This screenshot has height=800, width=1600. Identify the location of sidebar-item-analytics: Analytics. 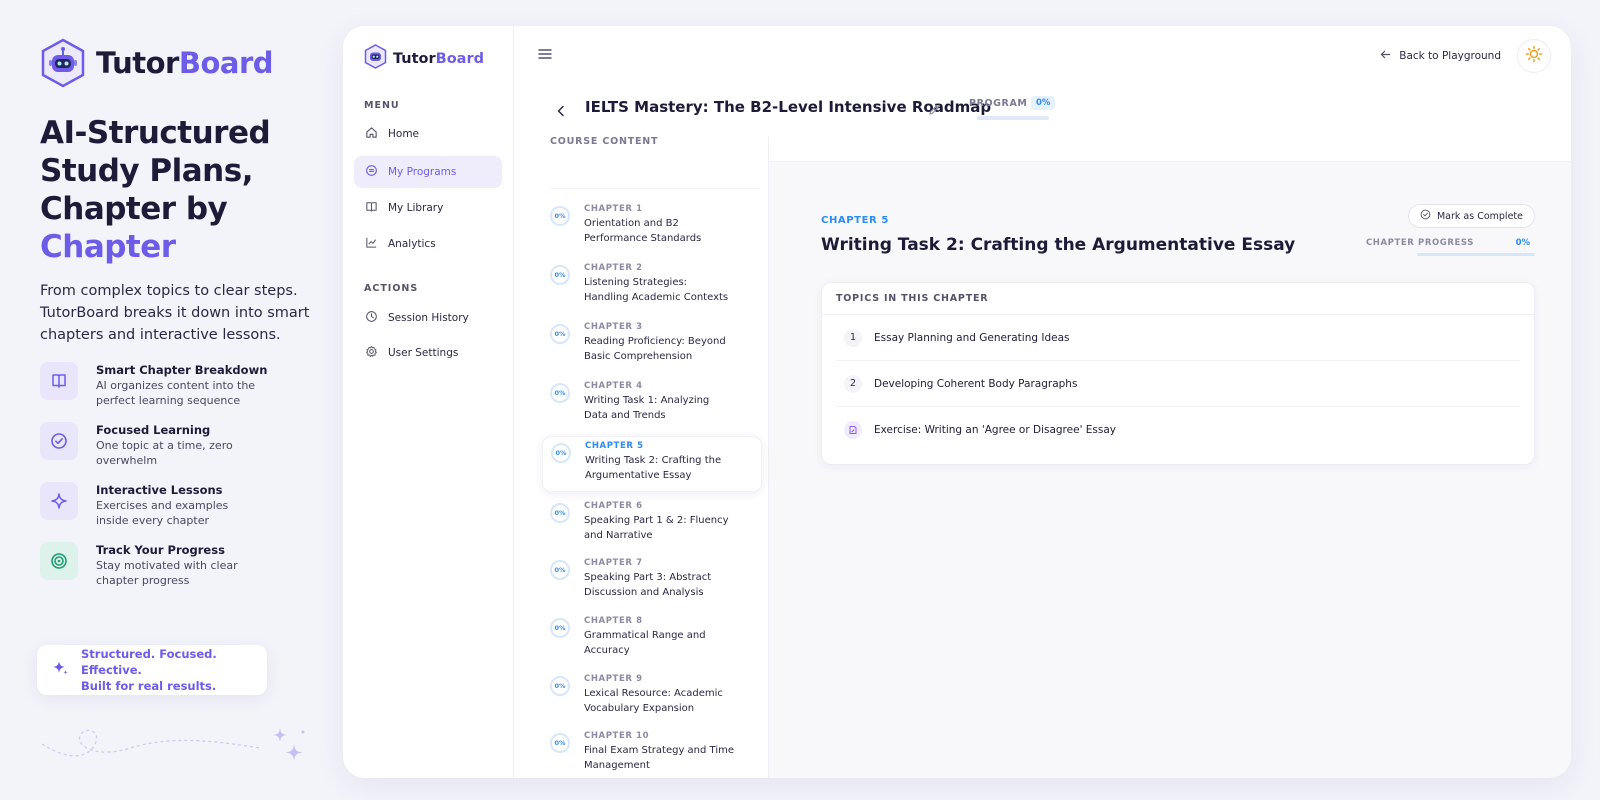
(428, 244).